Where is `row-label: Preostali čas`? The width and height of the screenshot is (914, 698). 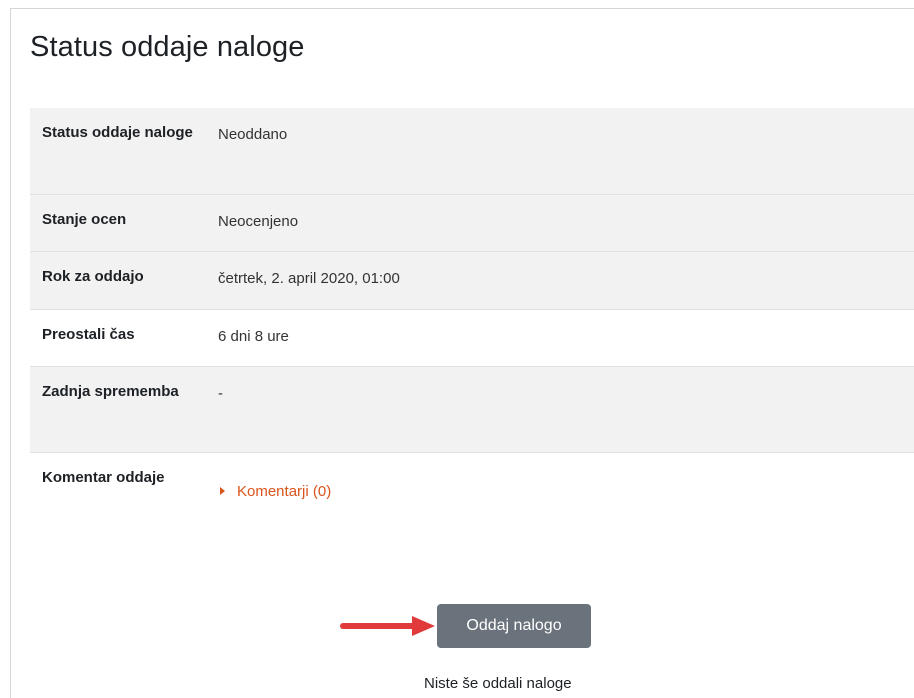 row-label: Preostali čas is located at coordinates (118, 337).